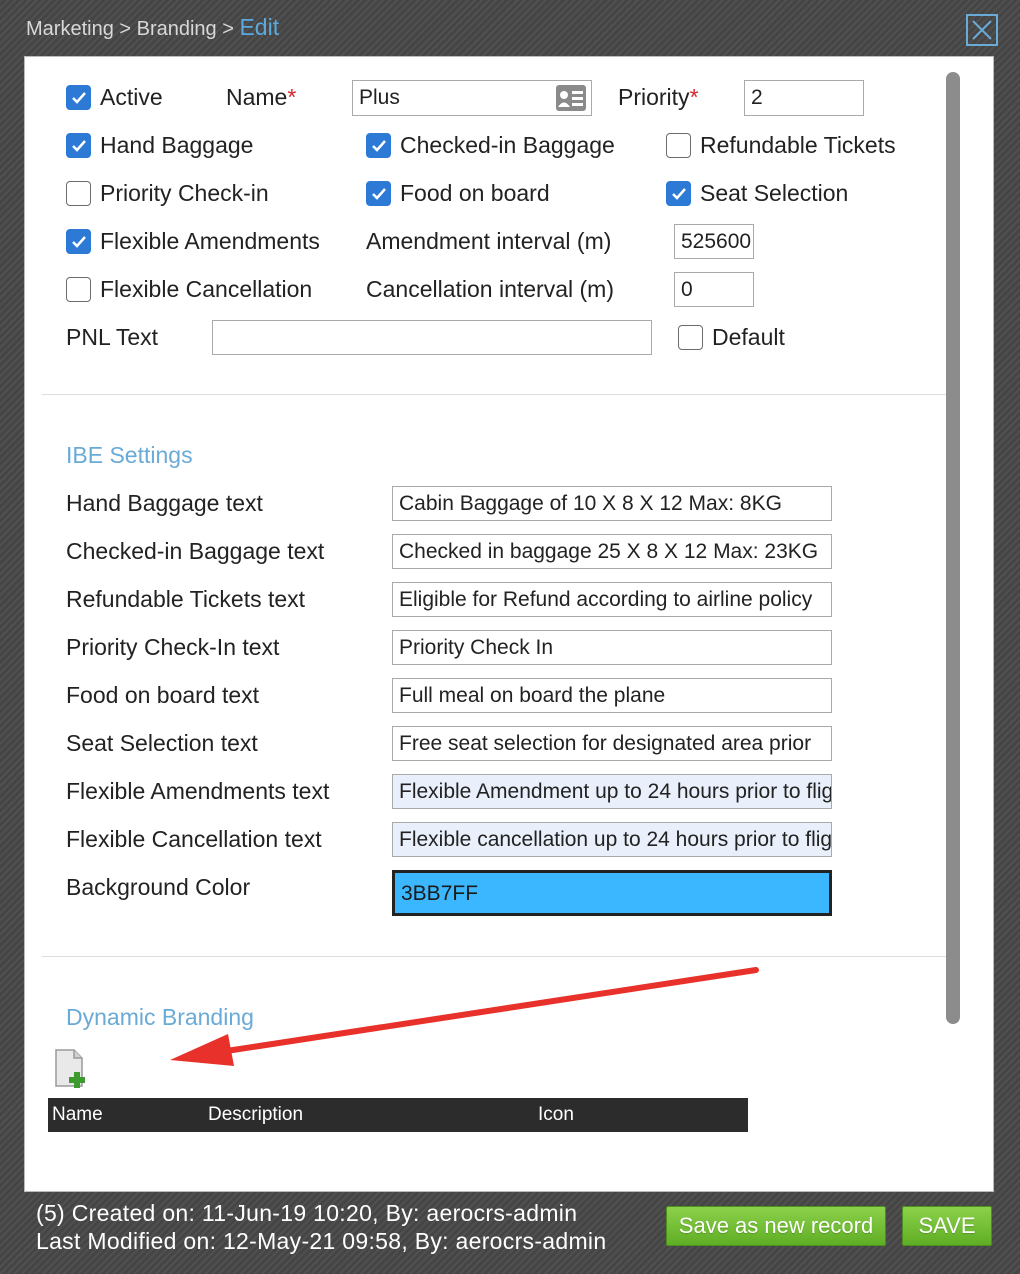 Image resolution: width=1020 pixels, height=1274 pixels. I want to click on annotation-arrow, so click(464, 1016).